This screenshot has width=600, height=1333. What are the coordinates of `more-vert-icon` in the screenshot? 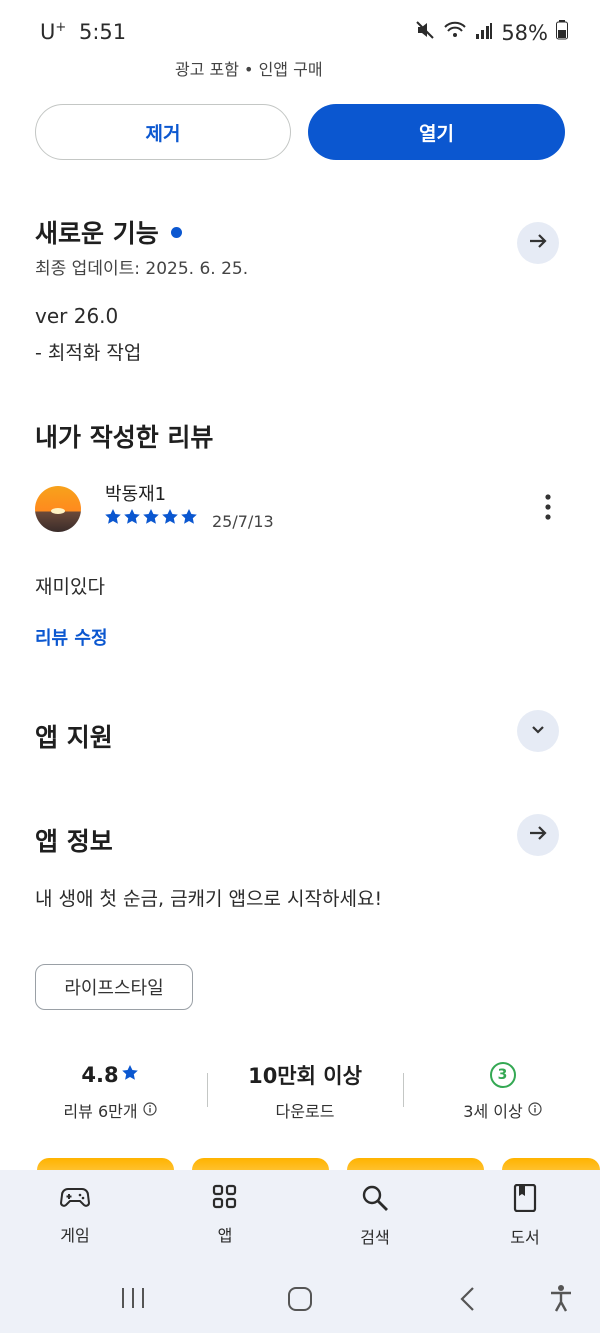 It's located at (548, 509).